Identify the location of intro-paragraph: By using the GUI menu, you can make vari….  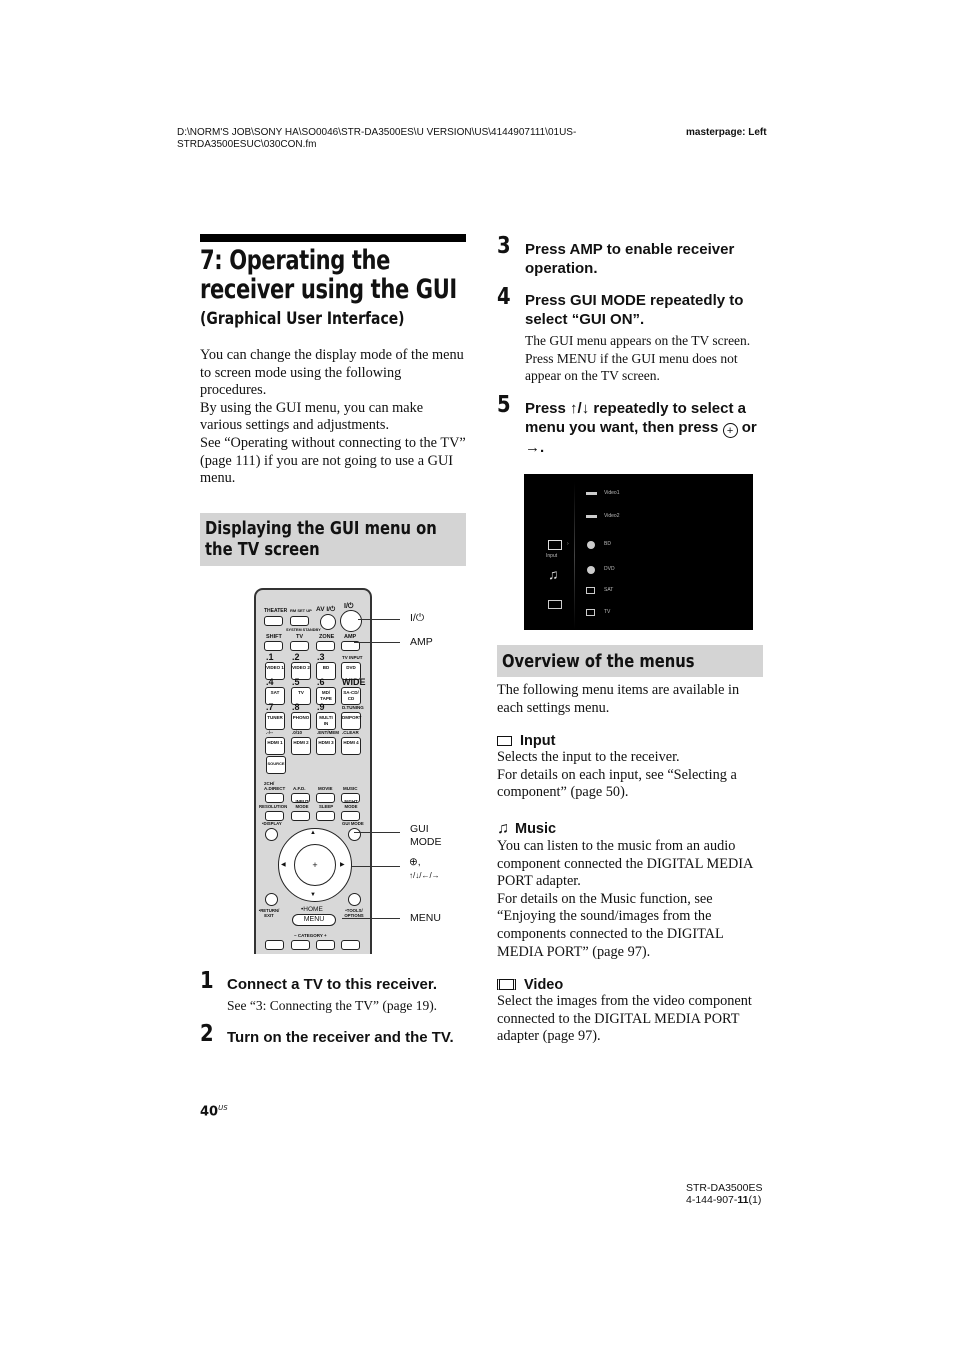
(312, 416).